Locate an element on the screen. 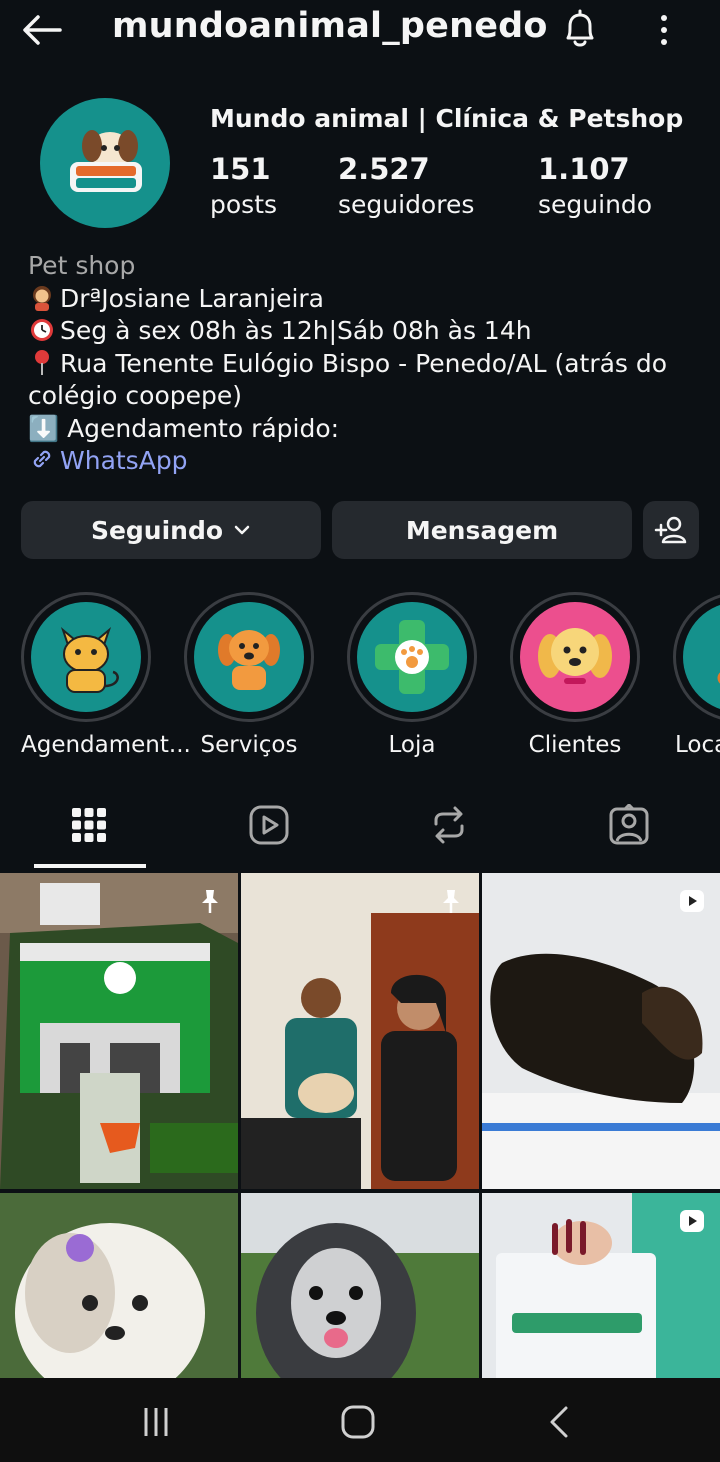  bio-line-hours: Seg à sex 08h às 12h|Sáb 08h às 14h is located at coordinates (368, 331).